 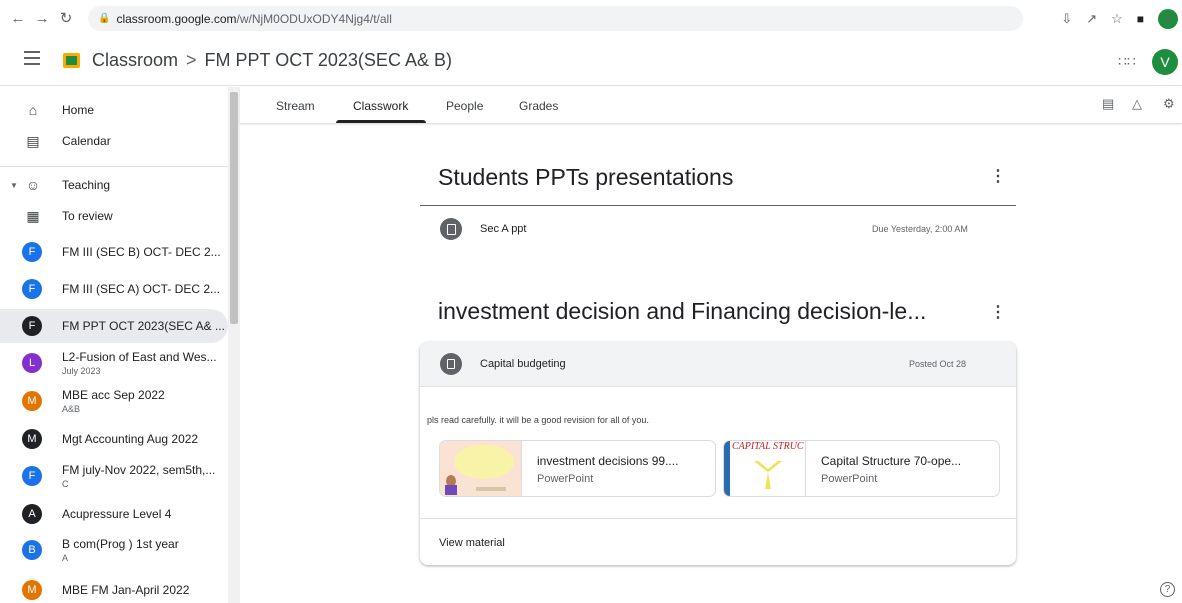 What do you see at coordinates (314, 18) in the screenshot?
I see `url-path: /w/NjM0ODUxODY4Njg4/t/all` at bounding box center [314, 18].